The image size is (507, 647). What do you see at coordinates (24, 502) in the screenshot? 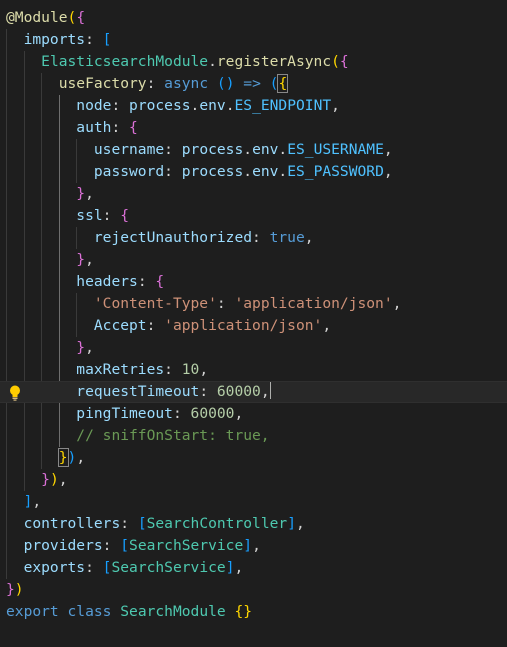
I see `code-text: ],` at bounding box center [24, 502].